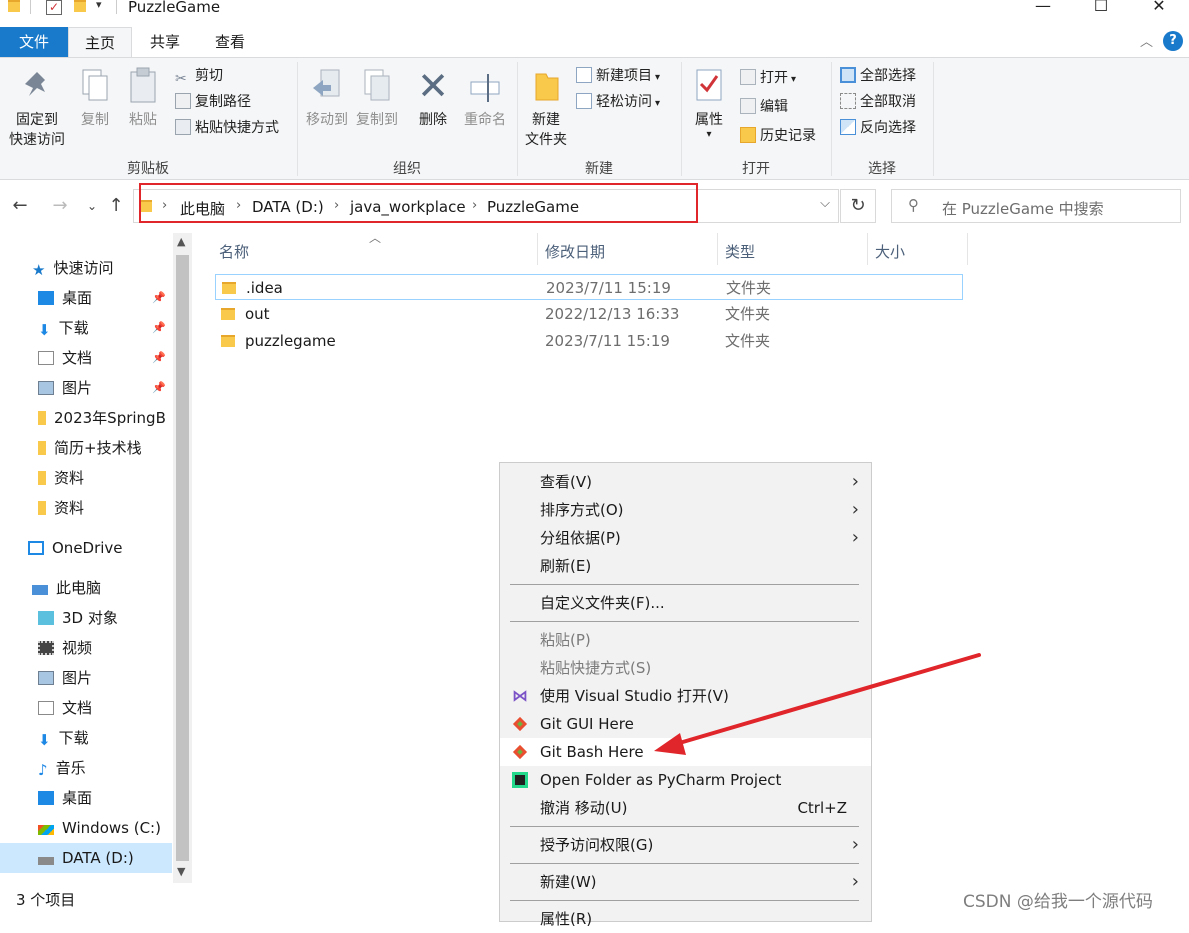 Image resolution: width=1189 pixels, height=933 pixels. What do you see at coordinates (817, 704) in the screenshot?
I see `annotation-arrow` at bounding box center [817, 704].